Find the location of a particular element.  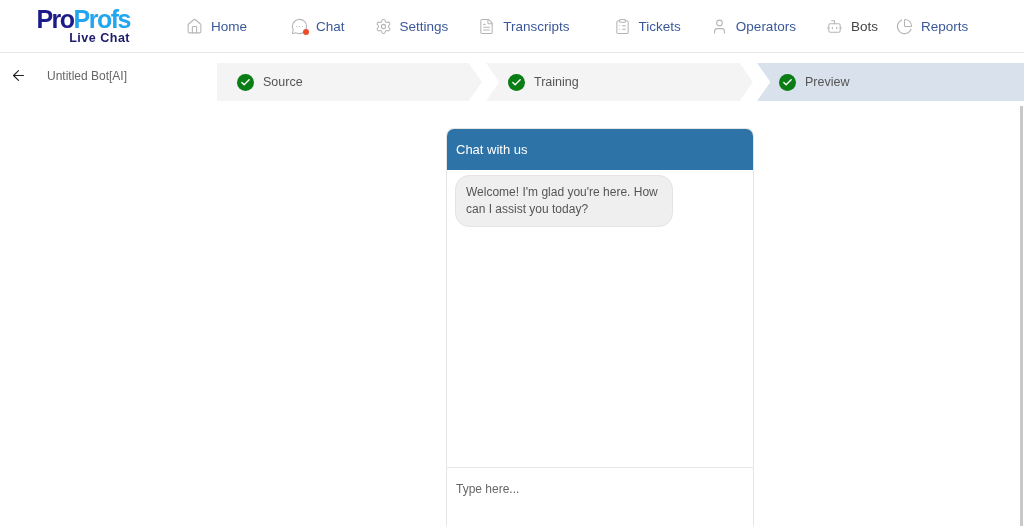

pie-chart-icon is located at coordinates (904, 26).